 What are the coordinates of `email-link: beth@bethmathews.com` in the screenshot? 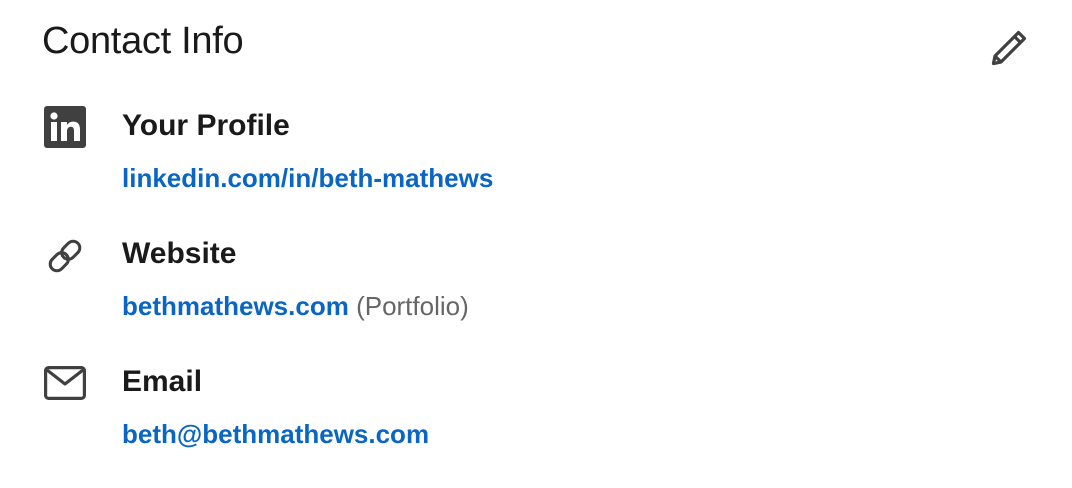 It's located at (275, 434).